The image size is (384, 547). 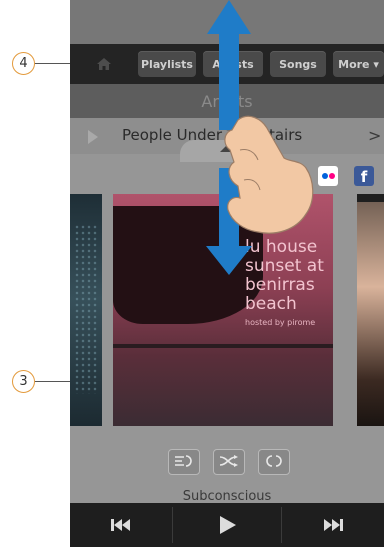 I want to click on swipe-hand-icon, so click(x=269, y=174).